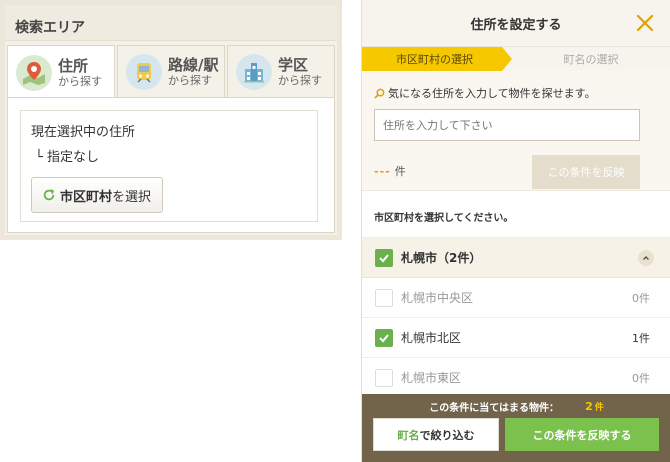  Describe the element at coordinates (34, 72) in the screenshot. I see `map-pin-icon` at that location.